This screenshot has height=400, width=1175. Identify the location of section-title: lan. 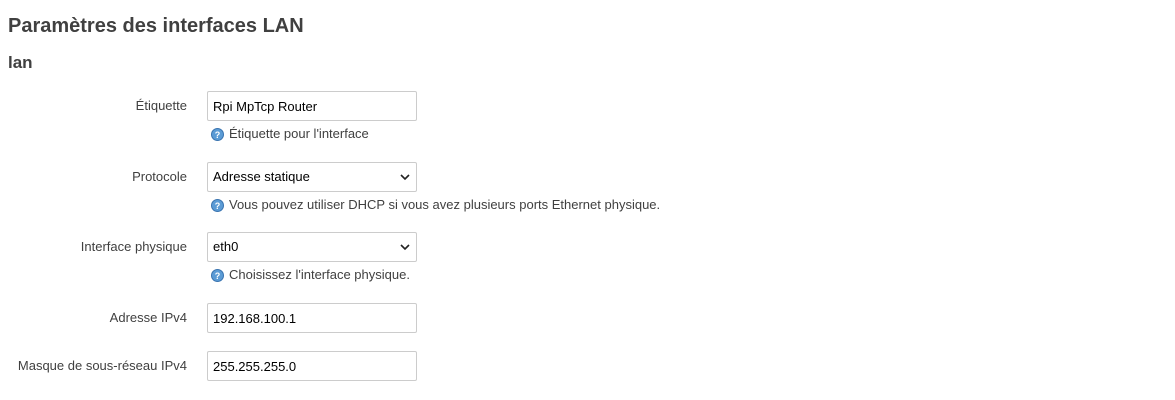
(20, 62).